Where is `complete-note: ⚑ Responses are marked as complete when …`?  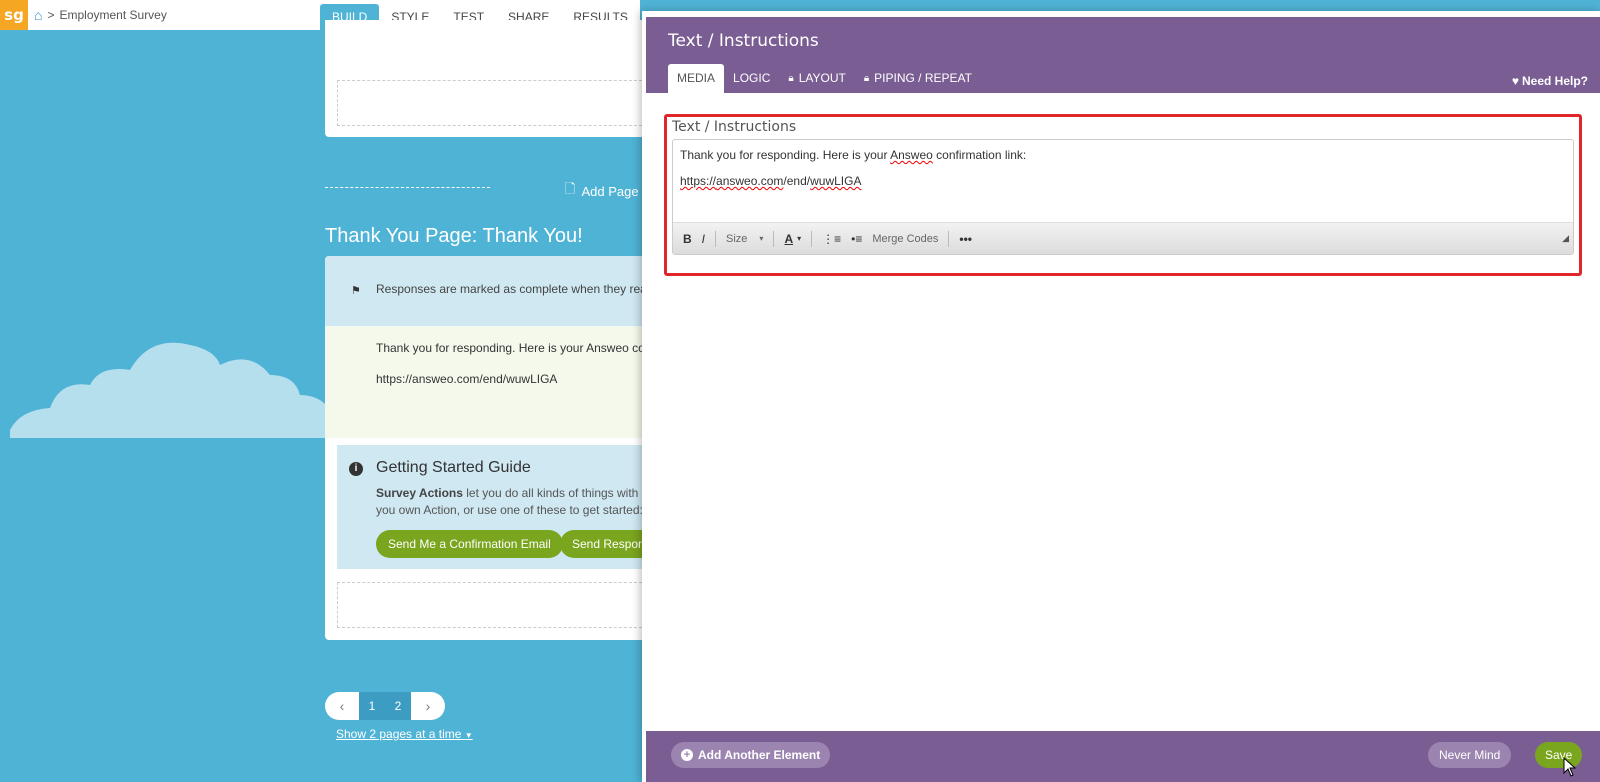
complete-note: ⚑ Responses are marked as complete when … is located at coordinates (485, 291).